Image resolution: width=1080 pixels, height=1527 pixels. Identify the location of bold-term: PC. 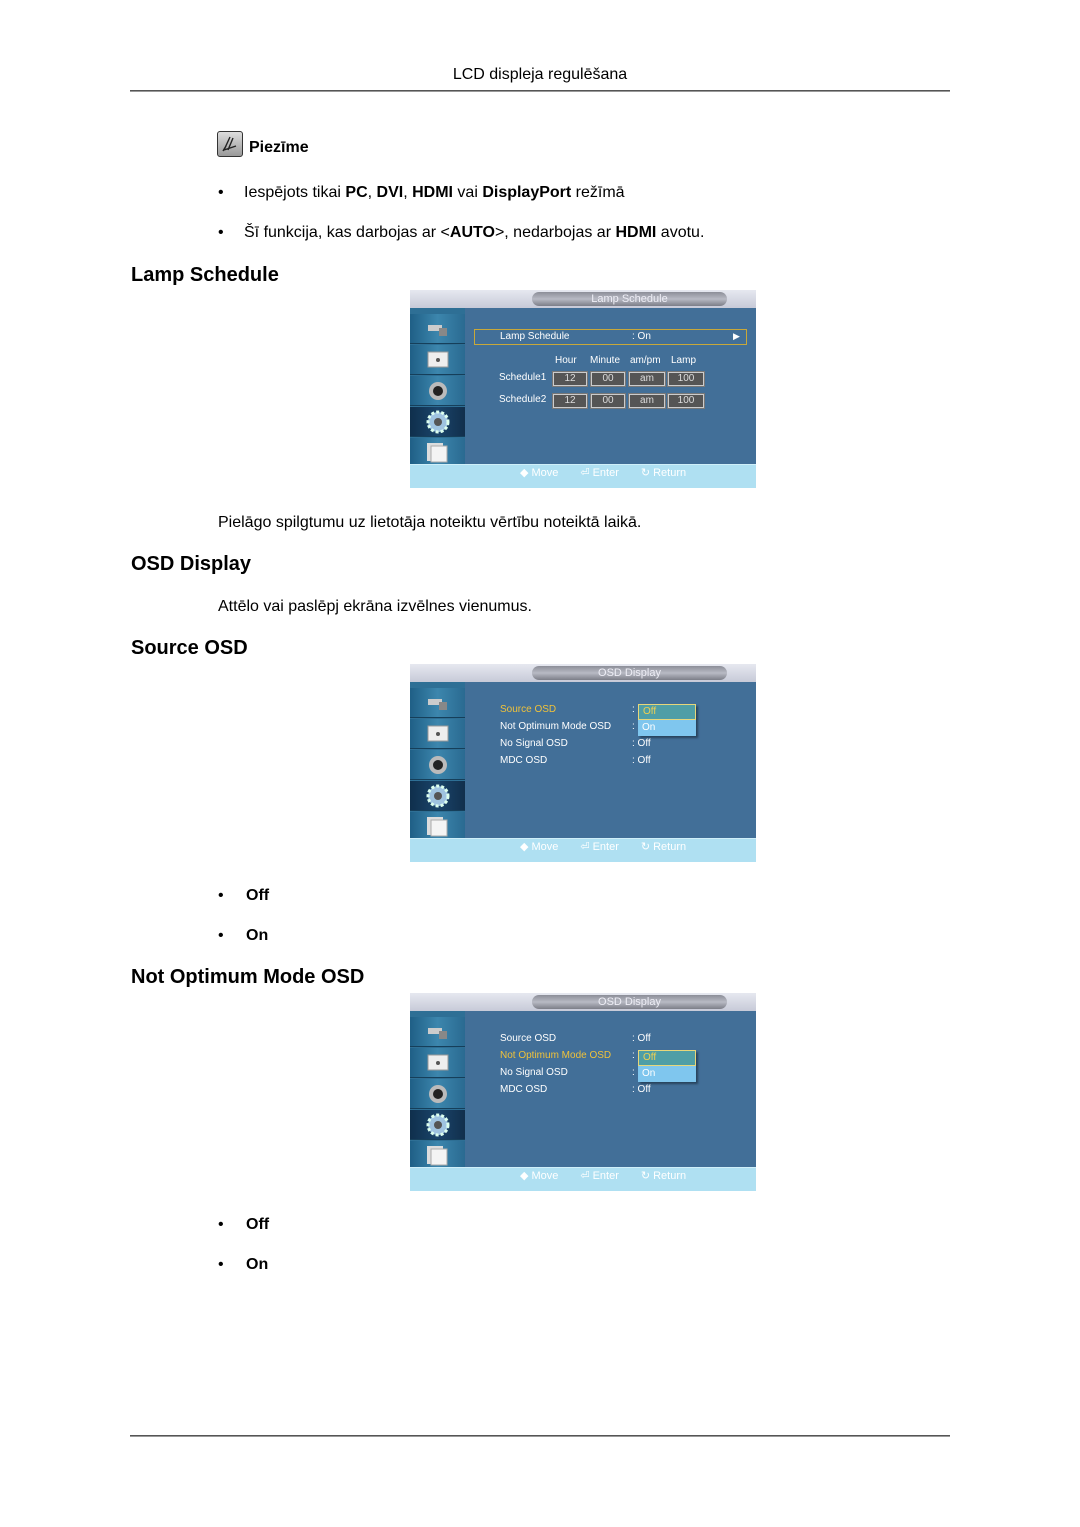
(356, 192).